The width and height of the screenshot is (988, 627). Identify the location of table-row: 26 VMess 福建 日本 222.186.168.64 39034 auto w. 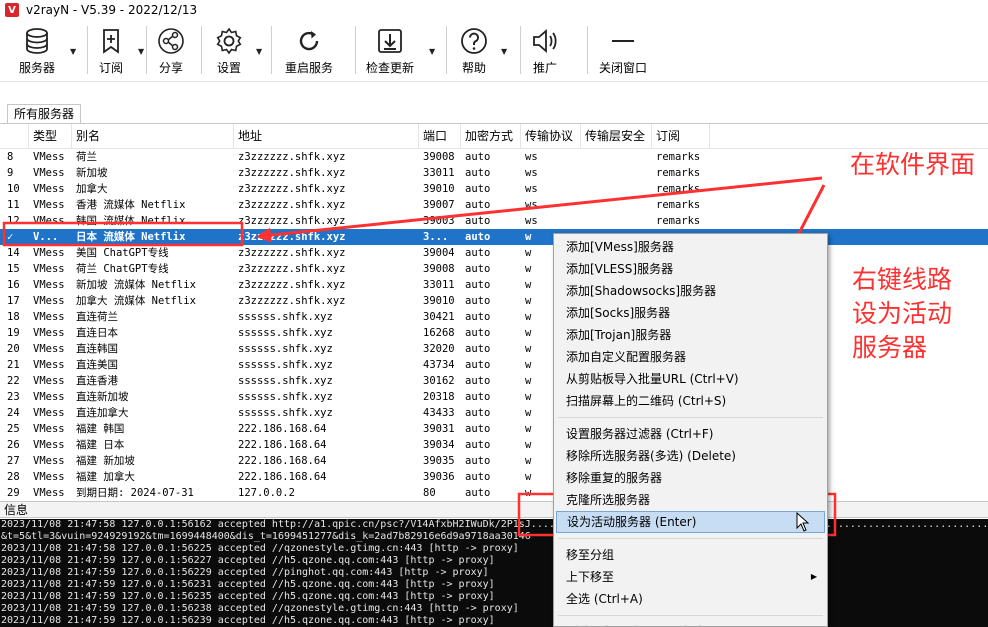
(494, 445).